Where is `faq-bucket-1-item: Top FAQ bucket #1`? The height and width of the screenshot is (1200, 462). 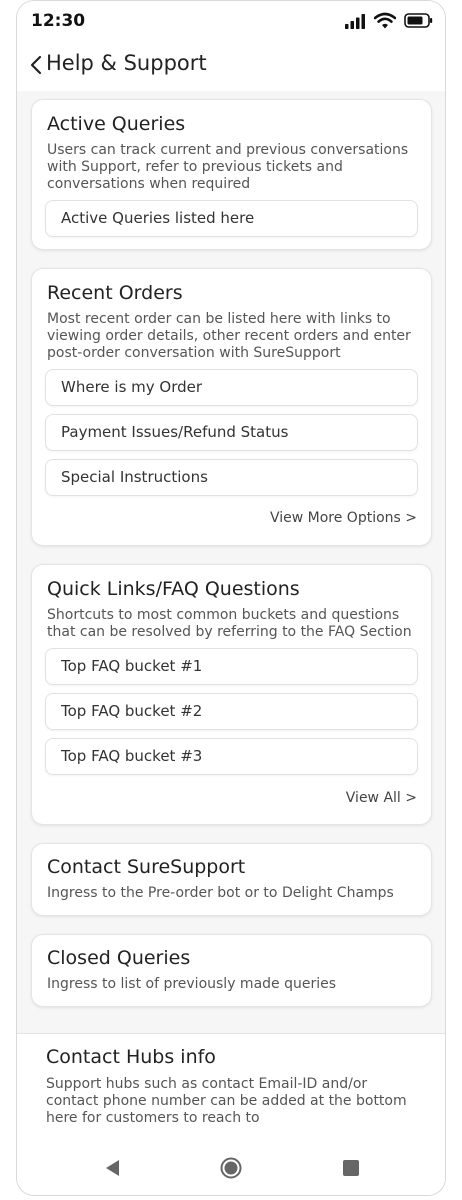 faq-bucket-1-item: Top FAQ bucket #1 is located at coordinates (231, 666).